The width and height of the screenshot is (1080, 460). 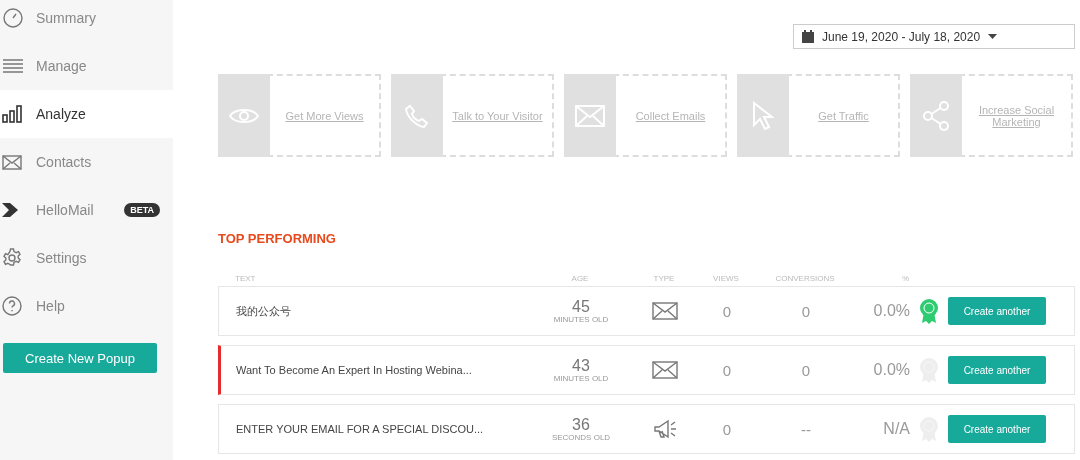 I want to click on goal-card: Collect Emails, so click(x=645, y=115).